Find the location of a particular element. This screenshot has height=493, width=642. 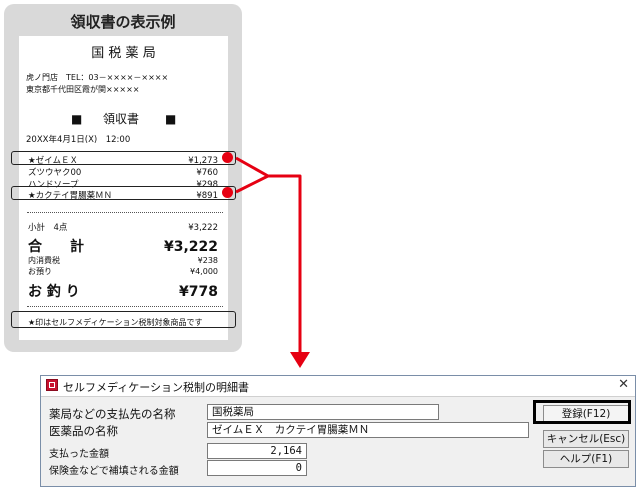

drug-field: ゼイムＥＸ カクテイ胃腸薬ＭＮ is located at coordinates (368, 430).